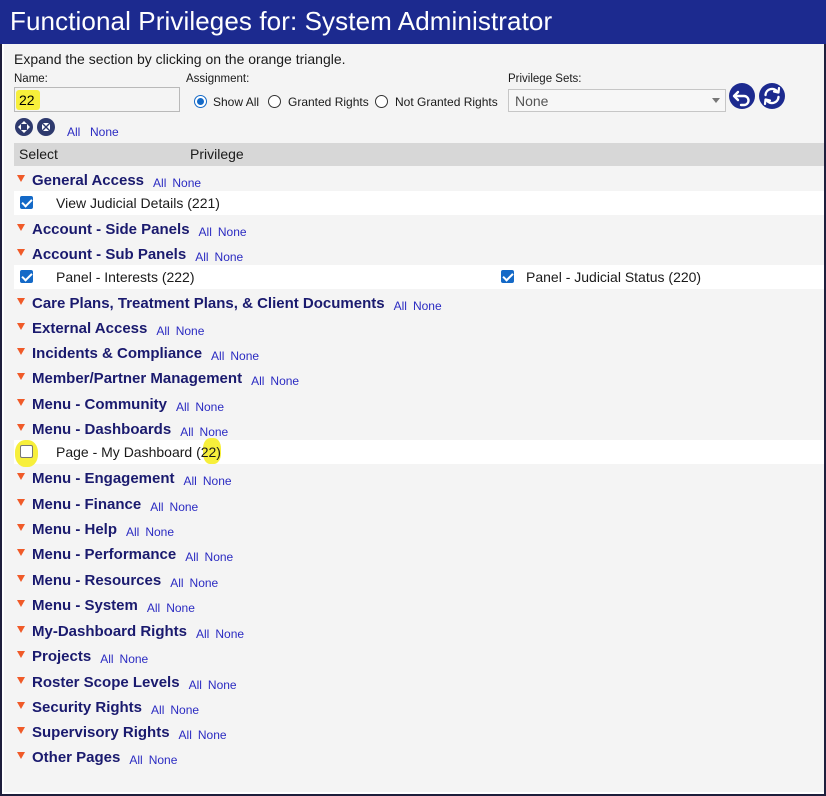 The height and width of the screenshot is (796, 826). What do you see at coordinates (772, 96) in the screenshot?
I see `refresh-button` at bounding box center [772, 96].